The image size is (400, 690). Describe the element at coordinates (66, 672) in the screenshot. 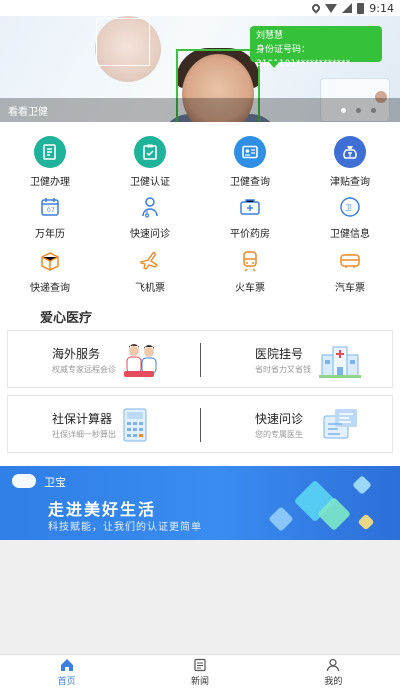

I see `tab-home: 首页` at that location.